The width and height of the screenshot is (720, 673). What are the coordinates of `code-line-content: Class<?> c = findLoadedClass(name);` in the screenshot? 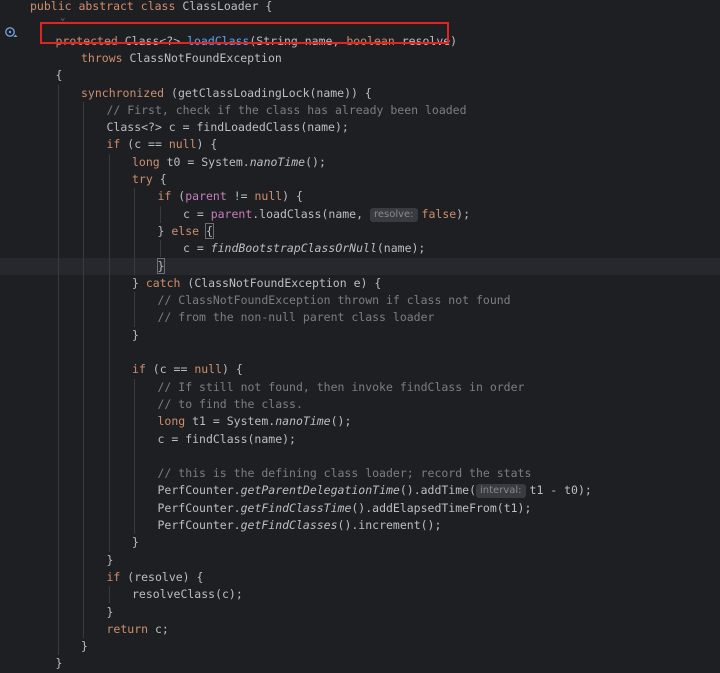 It's located at (228, 127).